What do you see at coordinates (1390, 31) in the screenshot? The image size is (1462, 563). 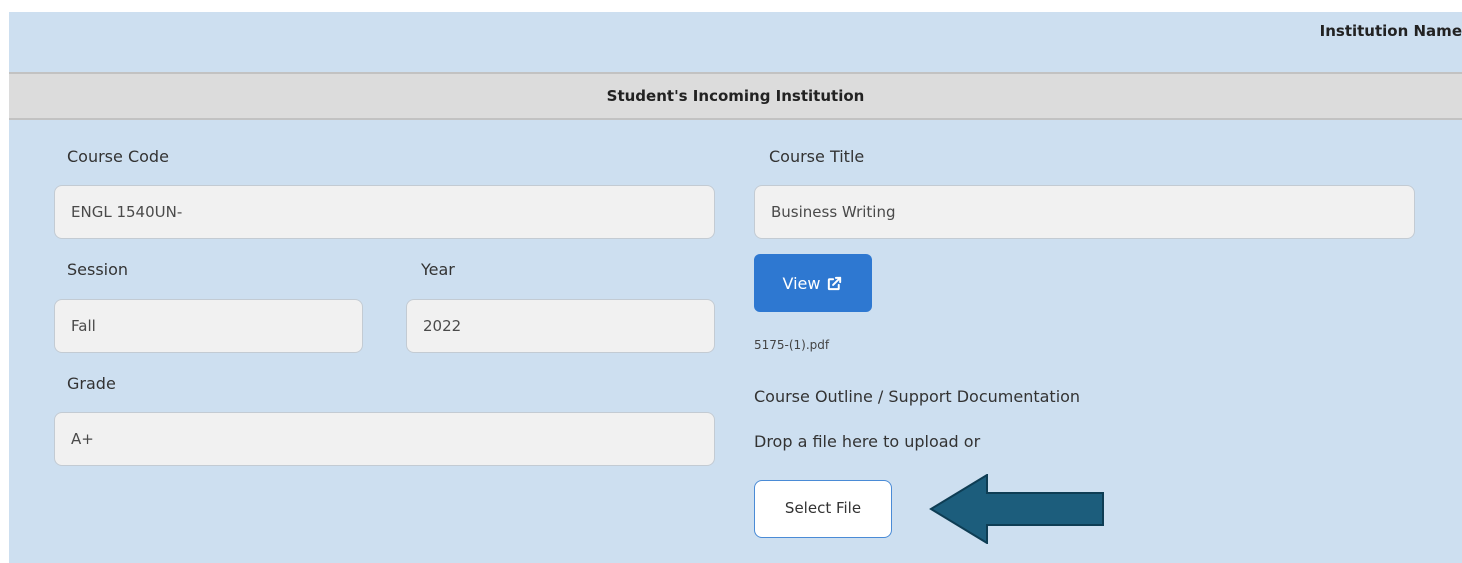 I see `institution-name-label: Institution Name` at bounding box center [1390, 31].